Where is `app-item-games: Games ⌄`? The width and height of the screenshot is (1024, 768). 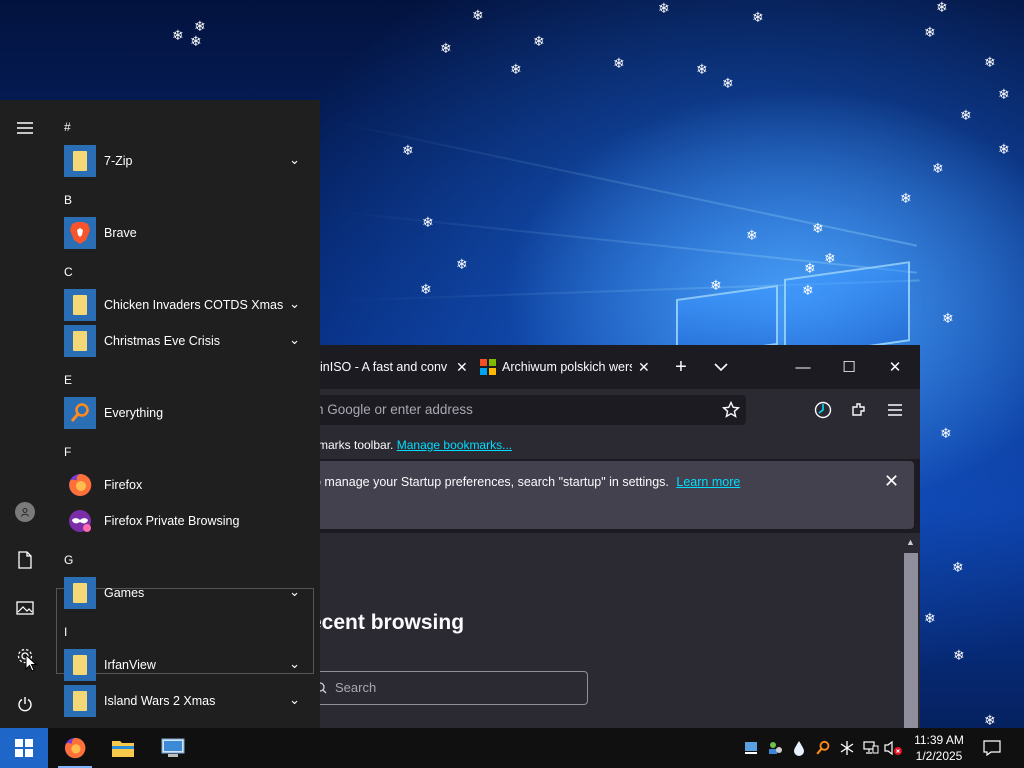 app-item-games: Games ⌄ is located at coordinates (182, 594).